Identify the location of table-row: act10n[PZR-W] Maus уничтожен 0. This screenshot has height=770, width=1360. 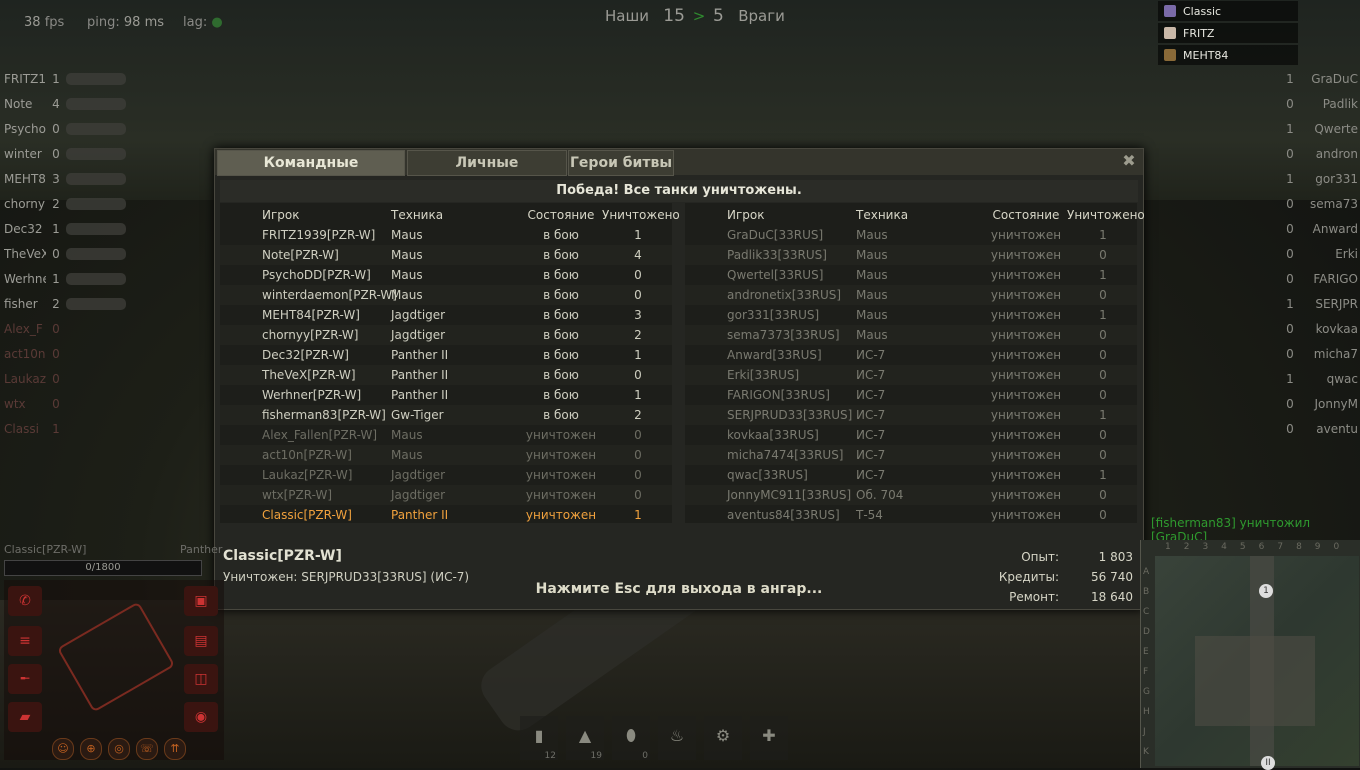
(446, 455).